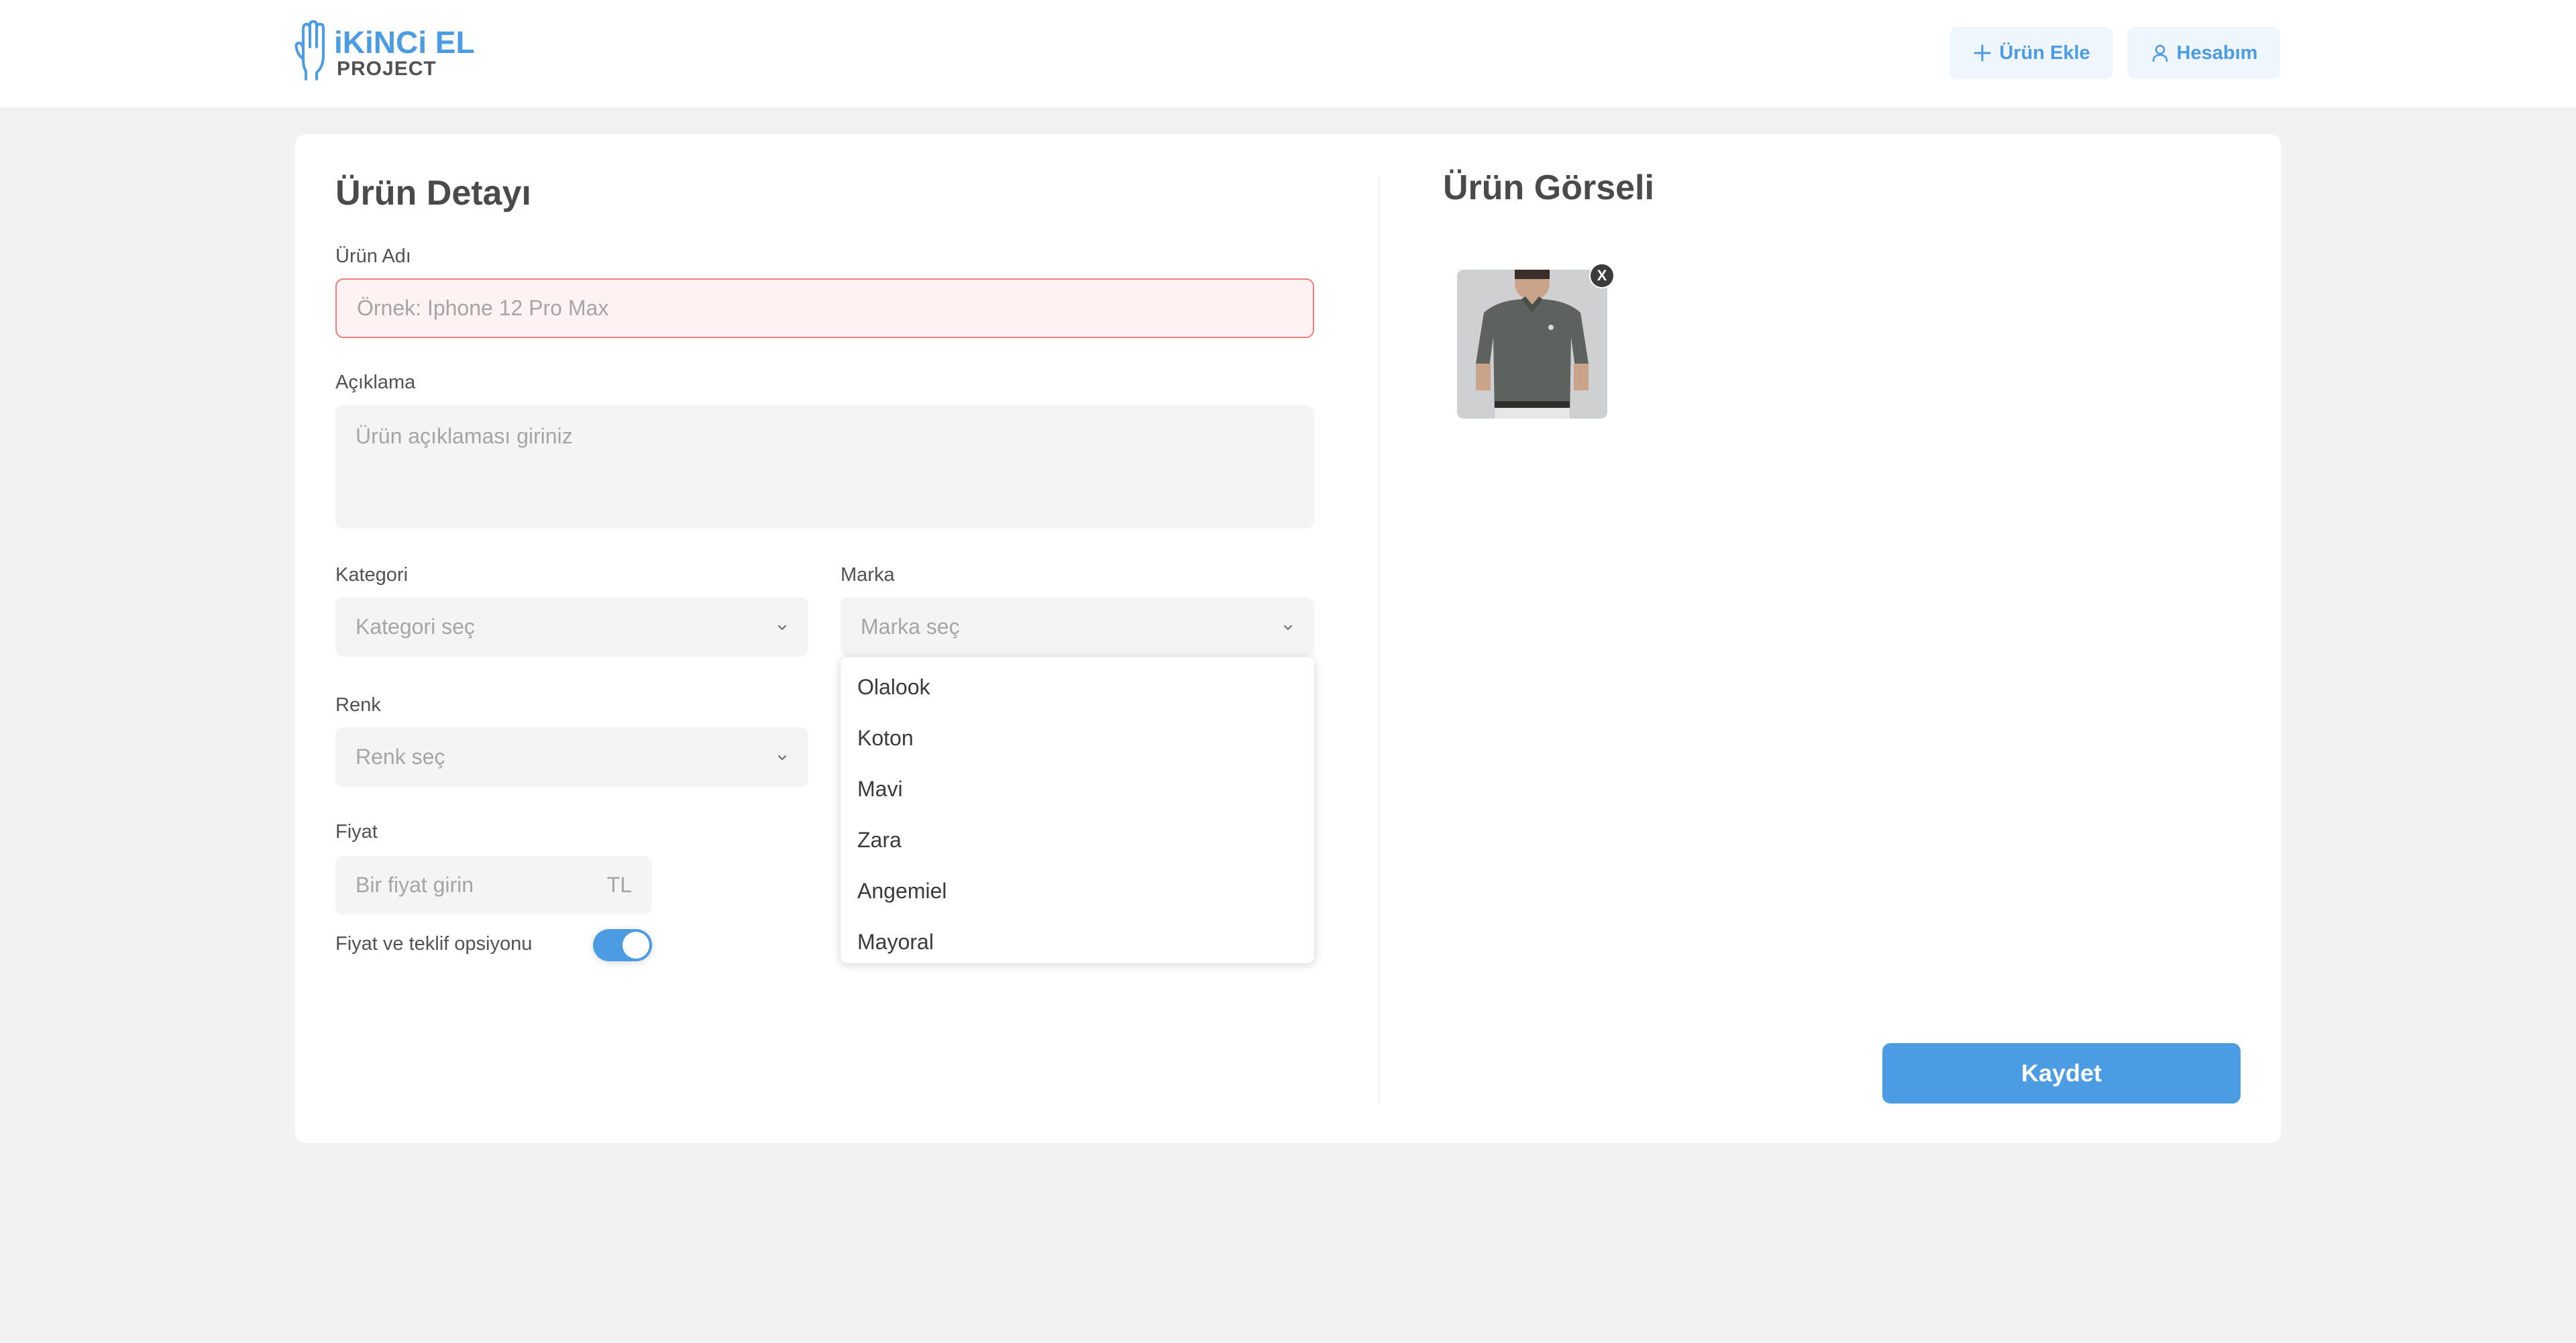 This screenshot has width=2576, height=1343. I want to click on user-icon, so click(2159, 53).